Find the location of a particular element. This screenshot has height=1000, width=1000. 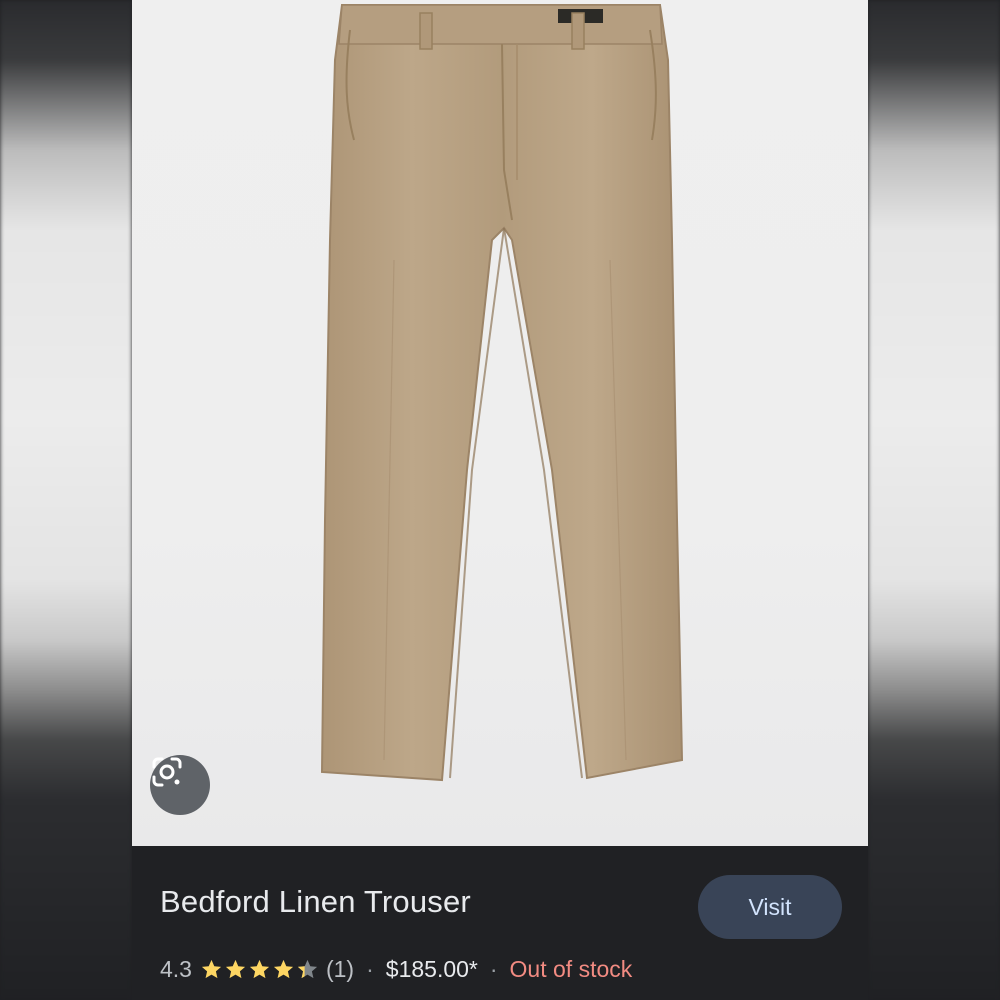

lens-search-button is located at coordinates (180, 785).